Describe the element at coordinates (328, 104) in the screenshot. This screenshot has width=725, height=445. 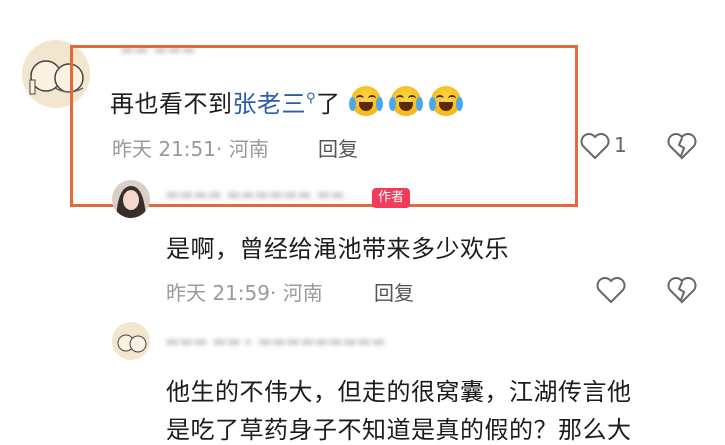
I see `comment-text-suffix: 了` at that location.